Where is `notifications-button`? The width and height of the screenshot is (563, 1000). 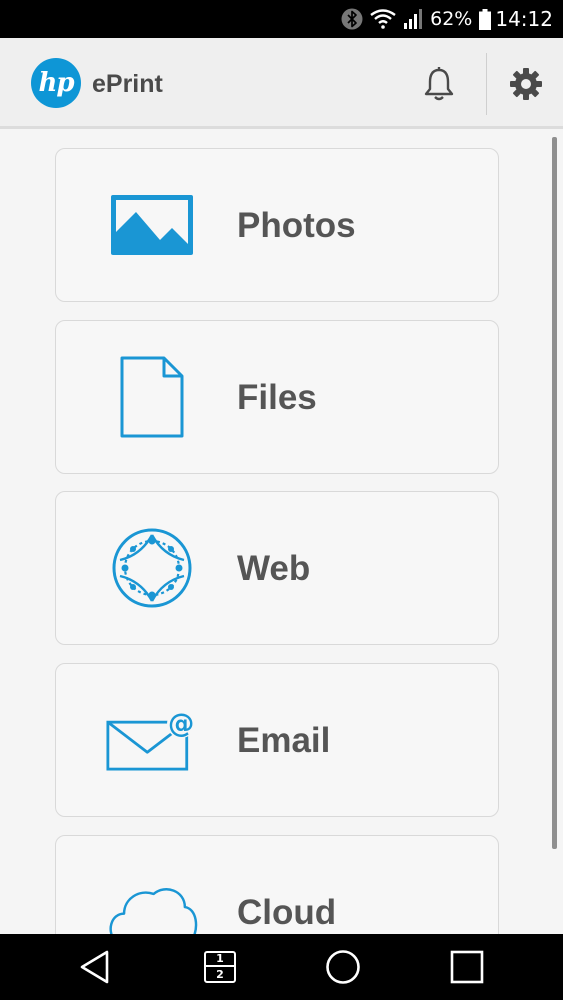
notifications-button is located at coordinates (439, 84).